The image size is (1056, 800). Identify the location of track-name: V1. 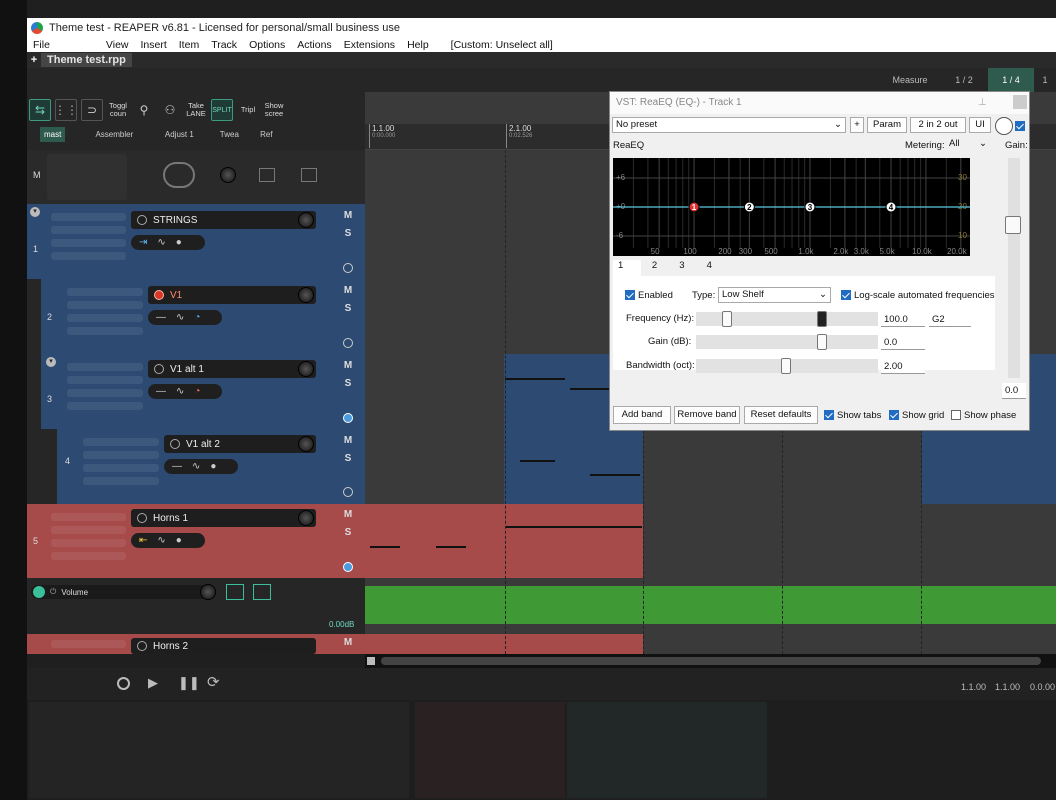
(176, 295).